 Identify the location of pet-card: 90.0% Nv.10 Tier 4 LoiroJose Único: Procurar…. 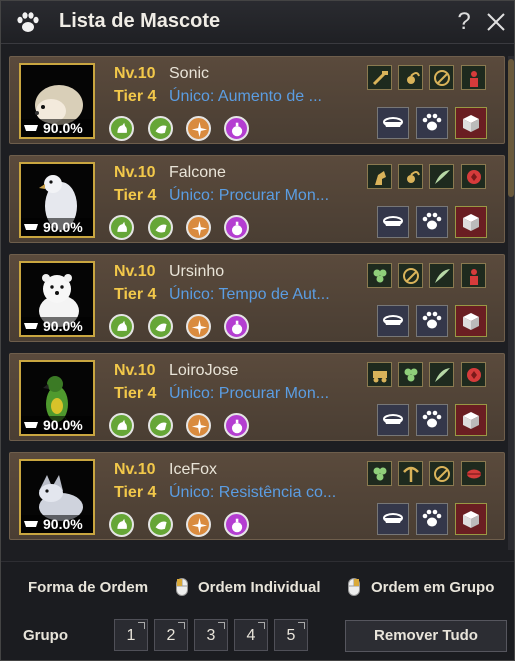
(257, 397).